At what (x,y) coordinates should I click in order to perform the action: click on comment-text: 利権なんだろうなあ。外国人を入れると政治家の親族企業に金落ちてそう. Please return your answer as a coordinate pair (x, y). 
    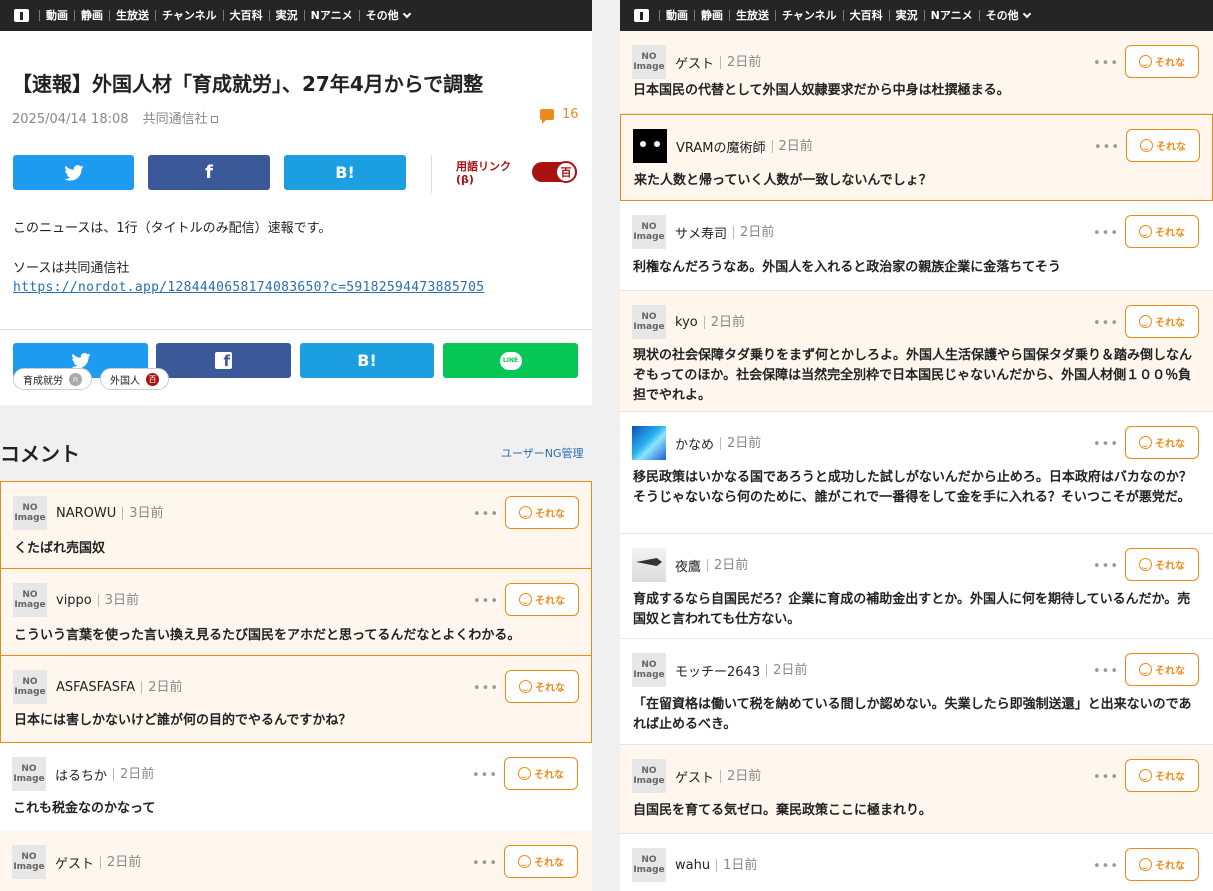
    Looking at the image, I should click on (847, 267).